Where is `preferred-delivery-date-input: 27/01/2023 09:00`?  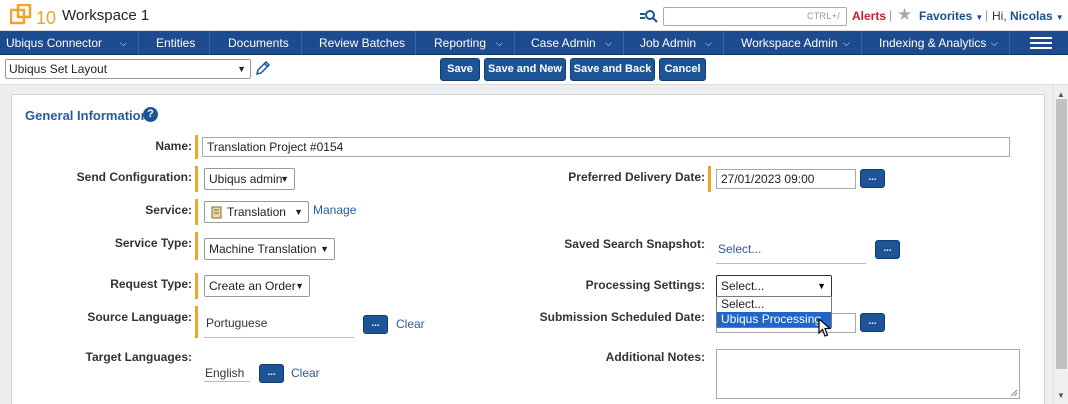
preferred-delivery-date-input: 27/01/2023 09:00 is located at coordinates (786, 179).